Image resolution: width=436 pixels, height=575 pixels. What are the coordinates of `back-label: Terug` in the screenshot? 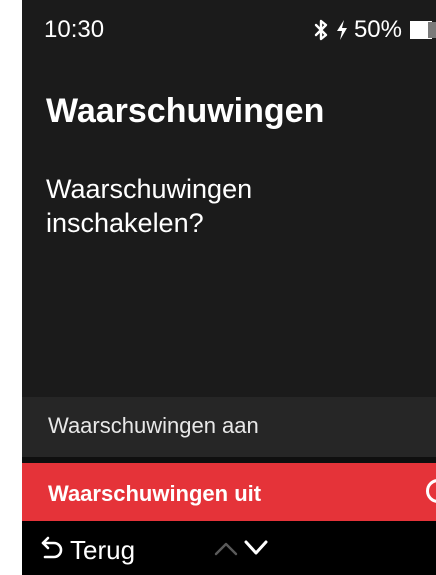 It's located at (103, 549).